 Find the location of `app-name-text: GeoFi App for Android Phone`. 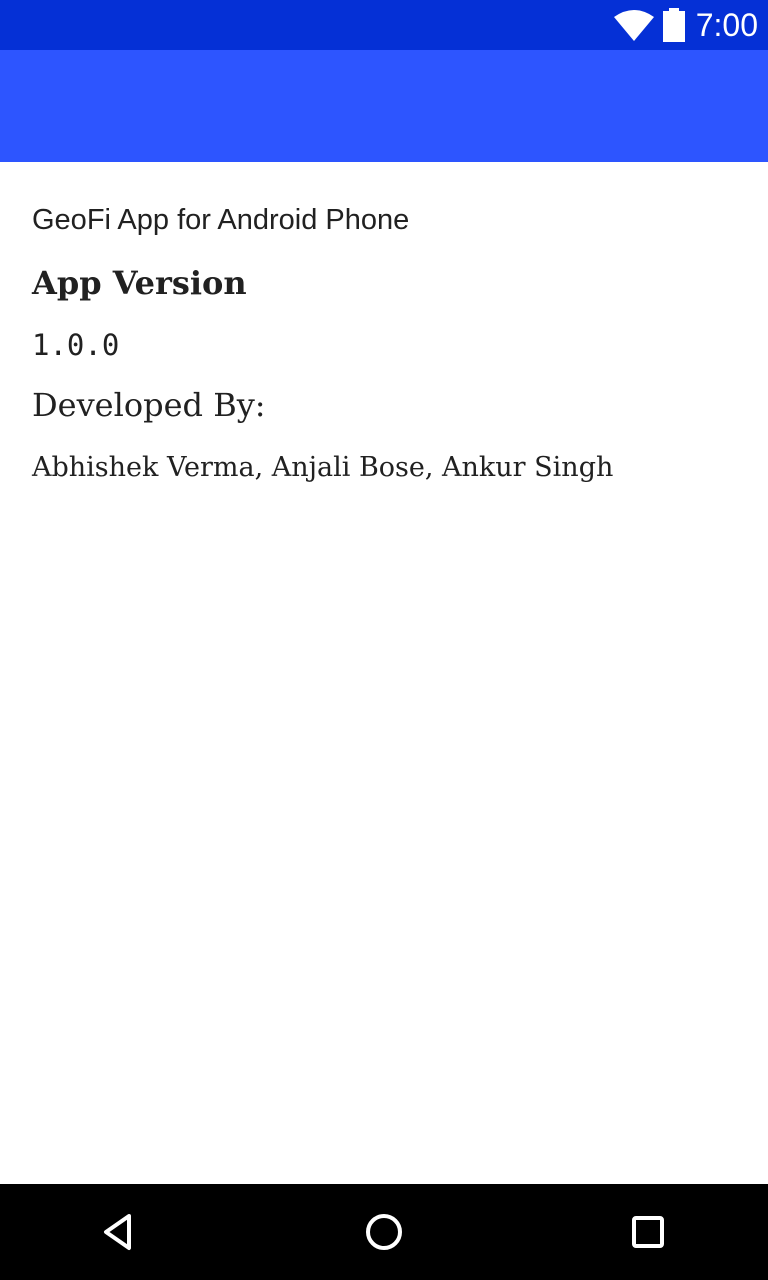

app-name-text: GeoFi App for Android Phone is located at coordinates (221, 220).